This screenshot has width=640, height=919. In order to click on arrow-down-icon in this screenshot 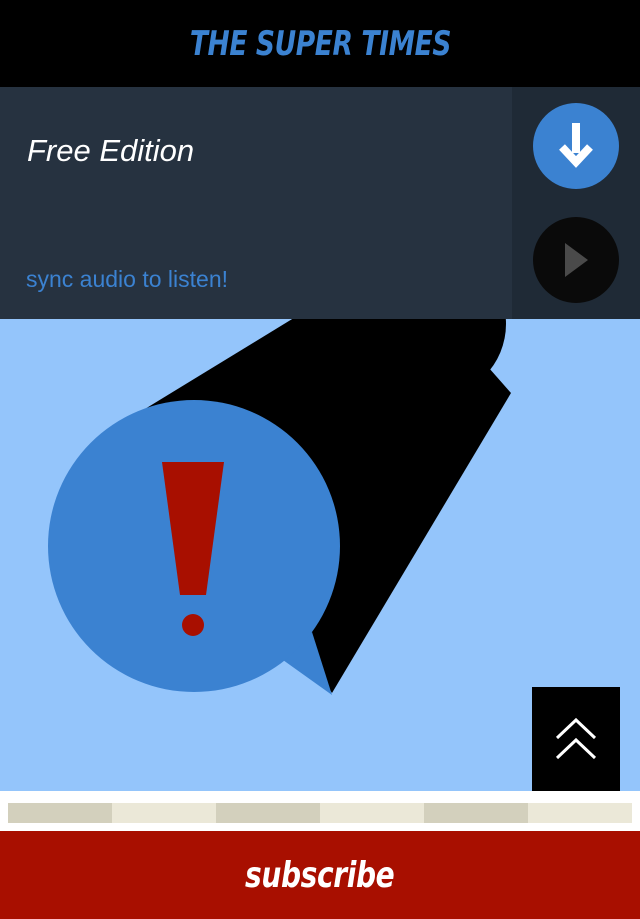, I will do `click(576, 145)`.